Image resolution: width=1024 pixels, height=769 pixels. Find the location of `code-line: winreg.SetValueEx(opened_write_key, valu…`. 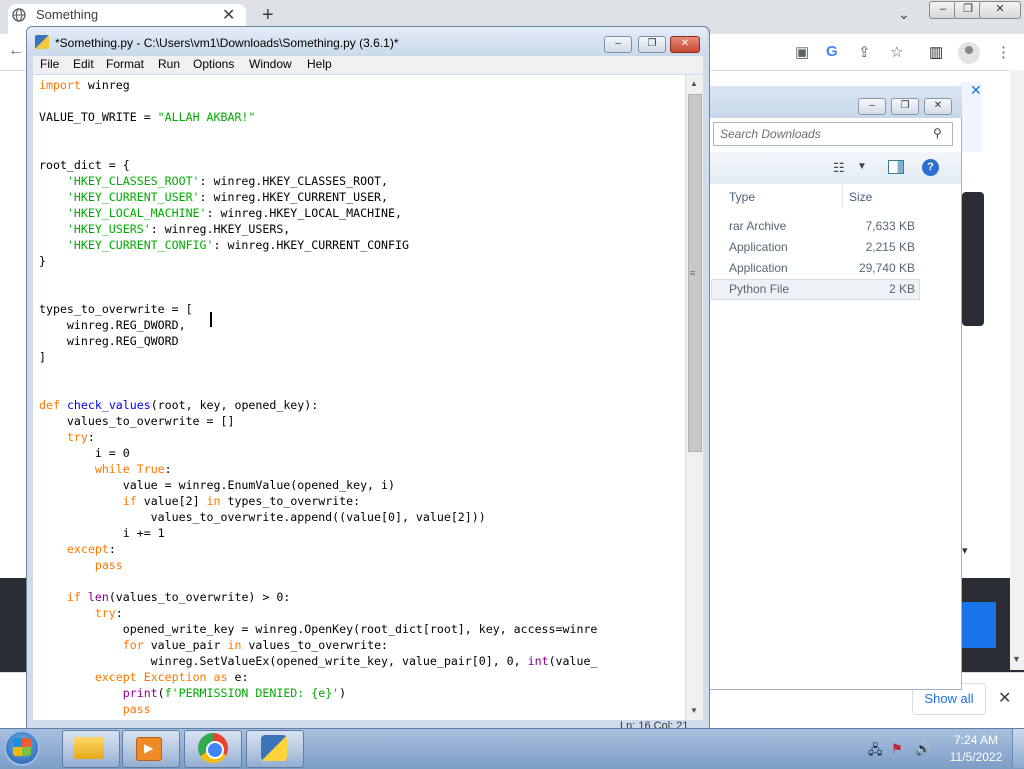

code-line: winreg.SetValueEx(opened_write_key, valu… is located at coordinates (318, 661).